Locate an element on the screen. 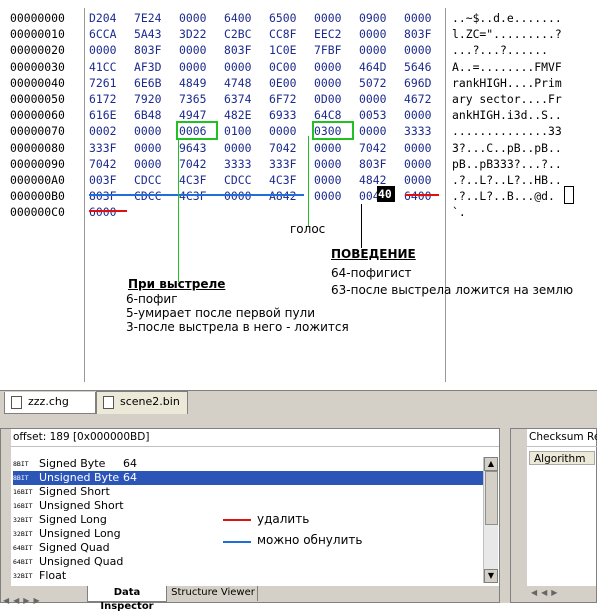  scroll-up-arrow-icon: ▲ is located at coordinates (491, 464).